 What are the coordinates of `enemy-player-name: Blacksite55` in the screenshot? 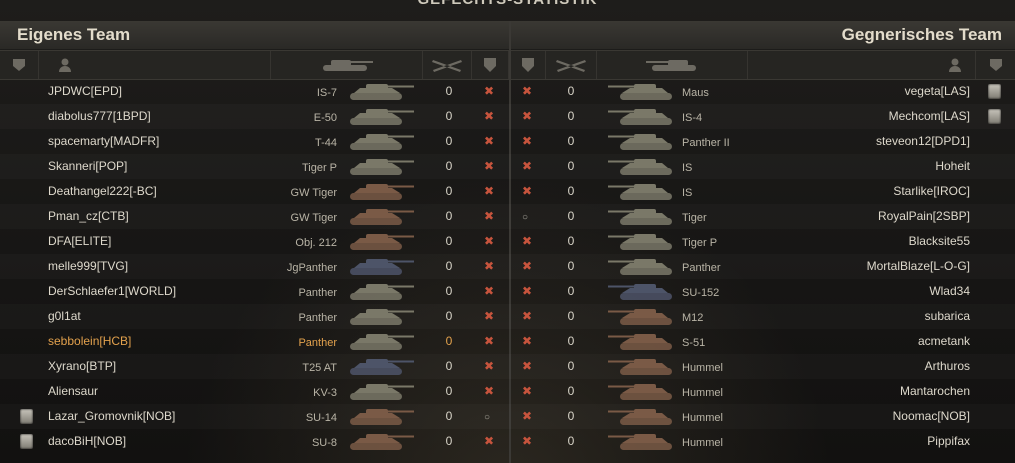 It's located at (939, 241).